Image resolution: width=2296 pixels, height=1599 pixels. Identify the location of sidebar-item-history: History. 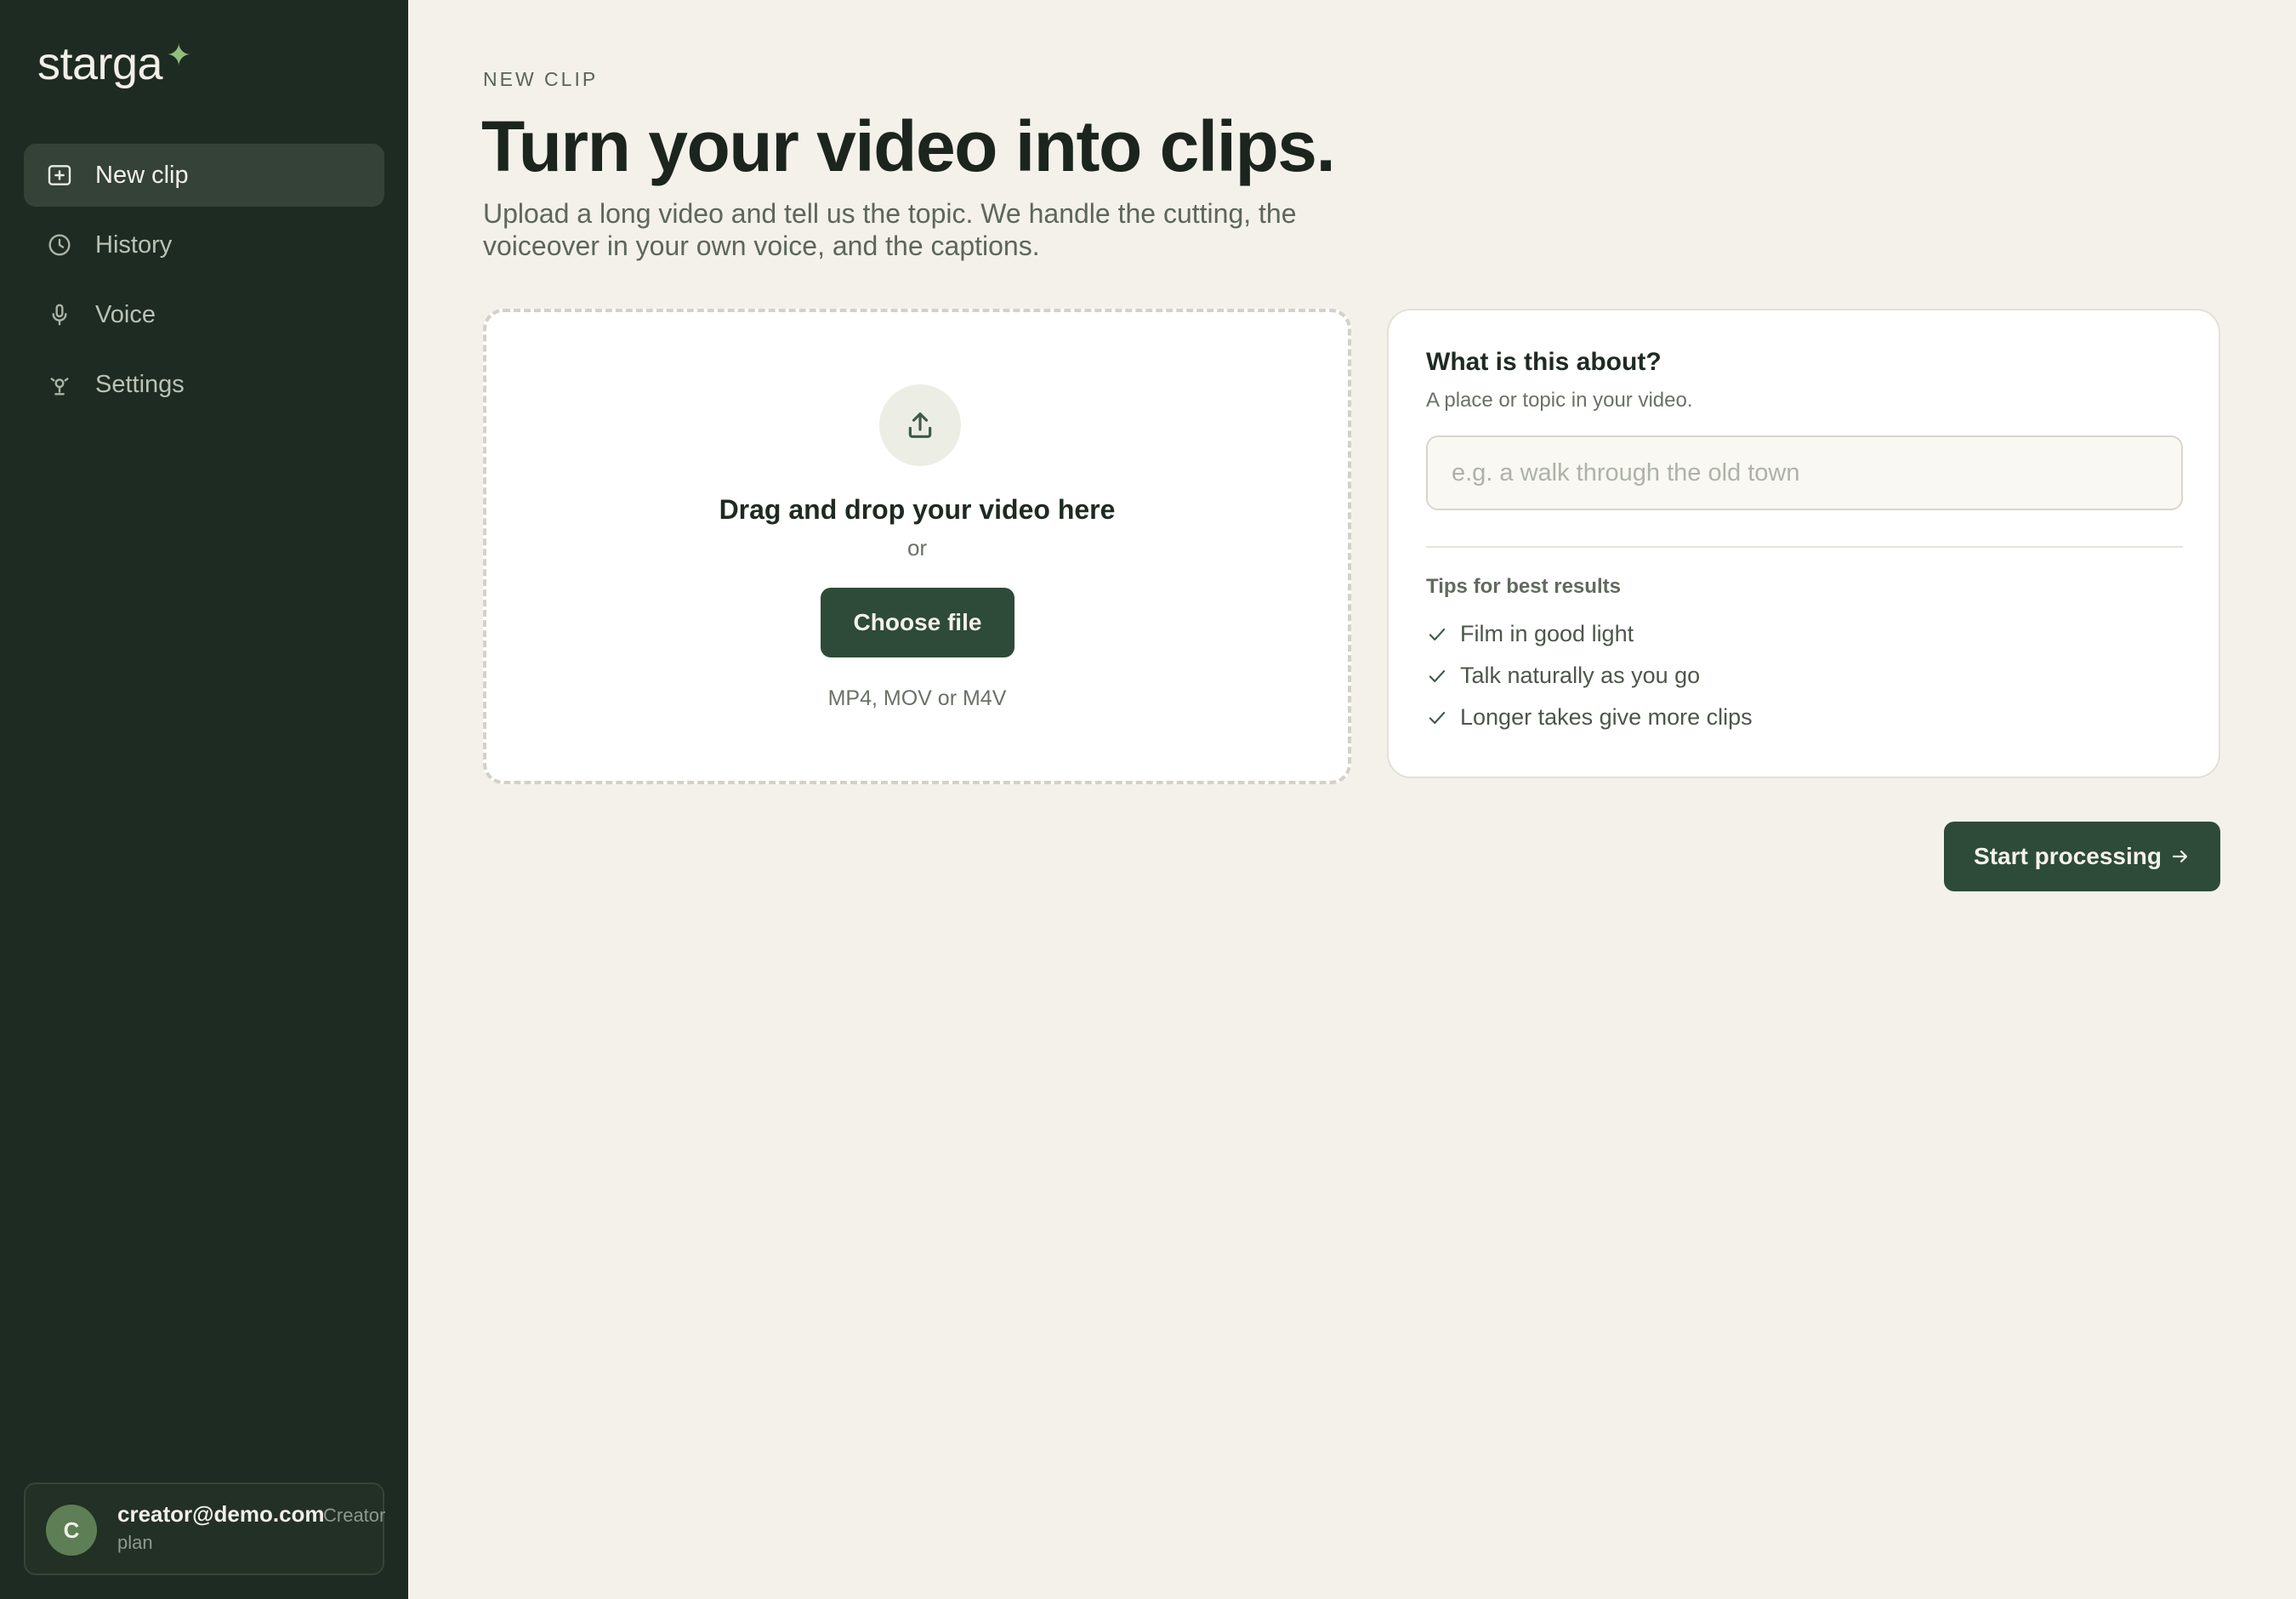
(204, 244).